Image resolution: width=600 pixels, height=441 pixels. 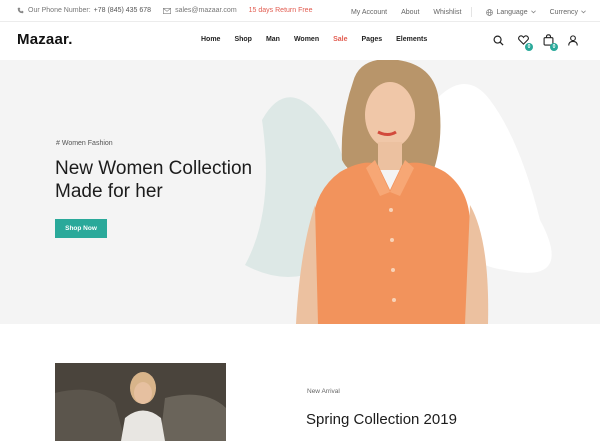 I want to click on language-dropdown: Language, so click(x=511, y=12).